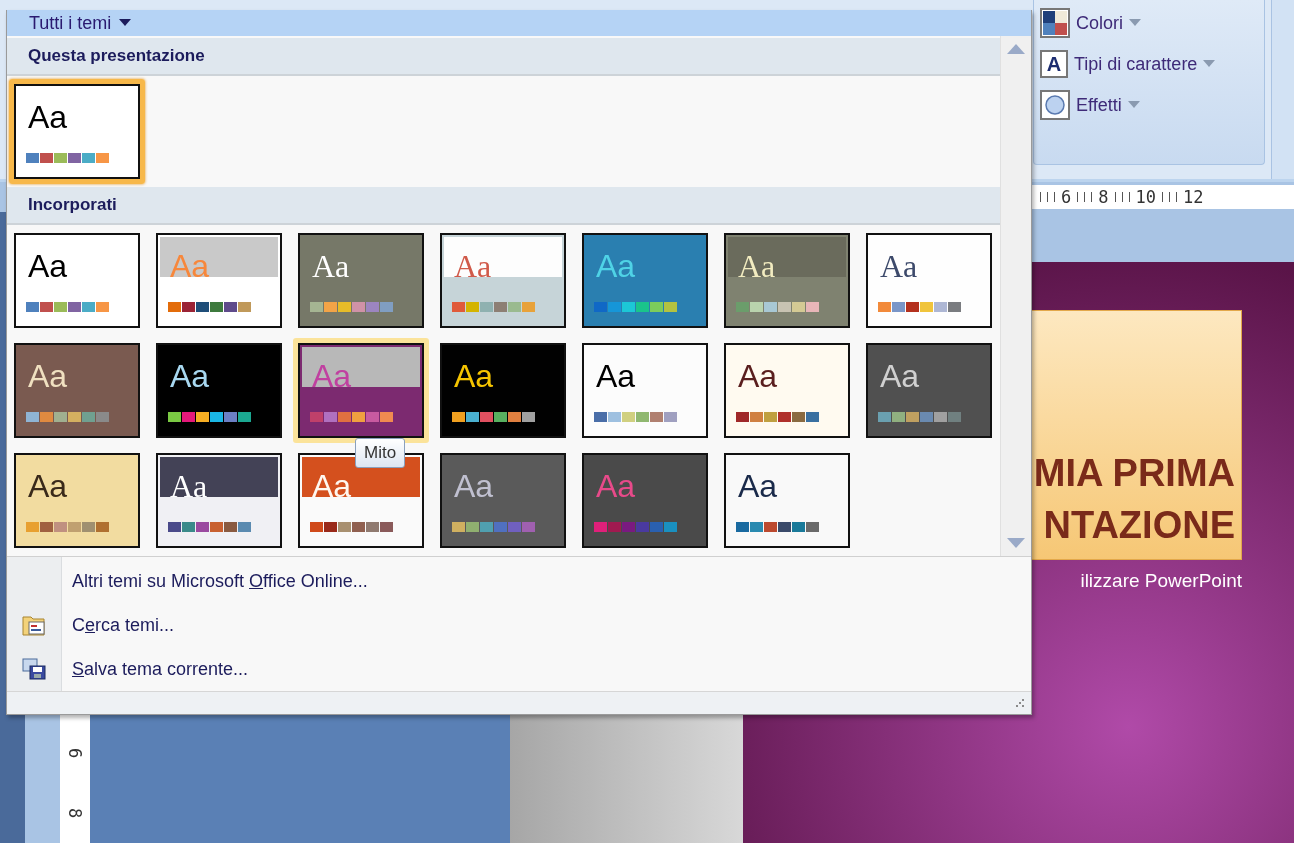  What do you see at coordinates (34, 669) in the screenshot?
I see `save-theme-icon` at bounding box center [34, 669].